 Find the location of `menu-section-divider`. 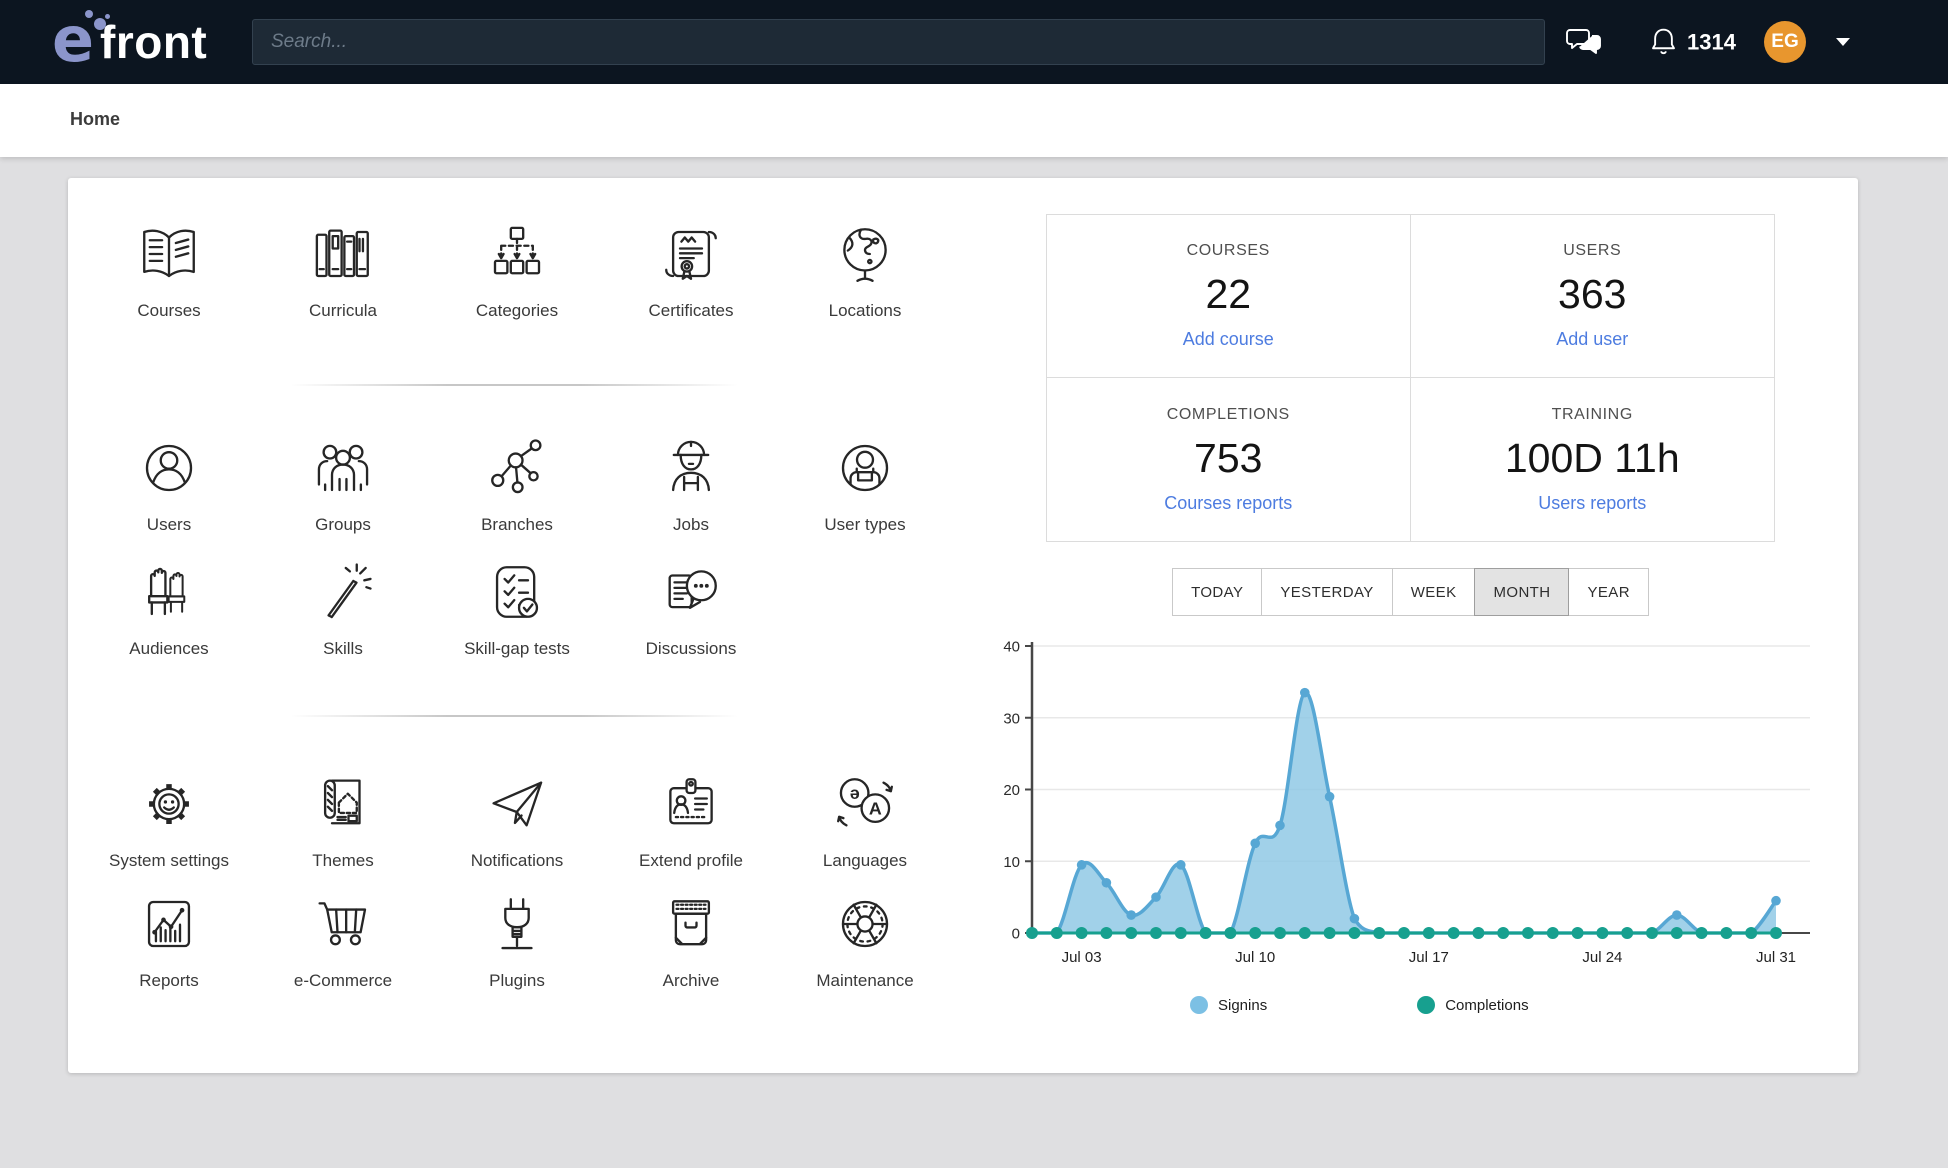

menu-section-divider is located at coordinates (514, 716).